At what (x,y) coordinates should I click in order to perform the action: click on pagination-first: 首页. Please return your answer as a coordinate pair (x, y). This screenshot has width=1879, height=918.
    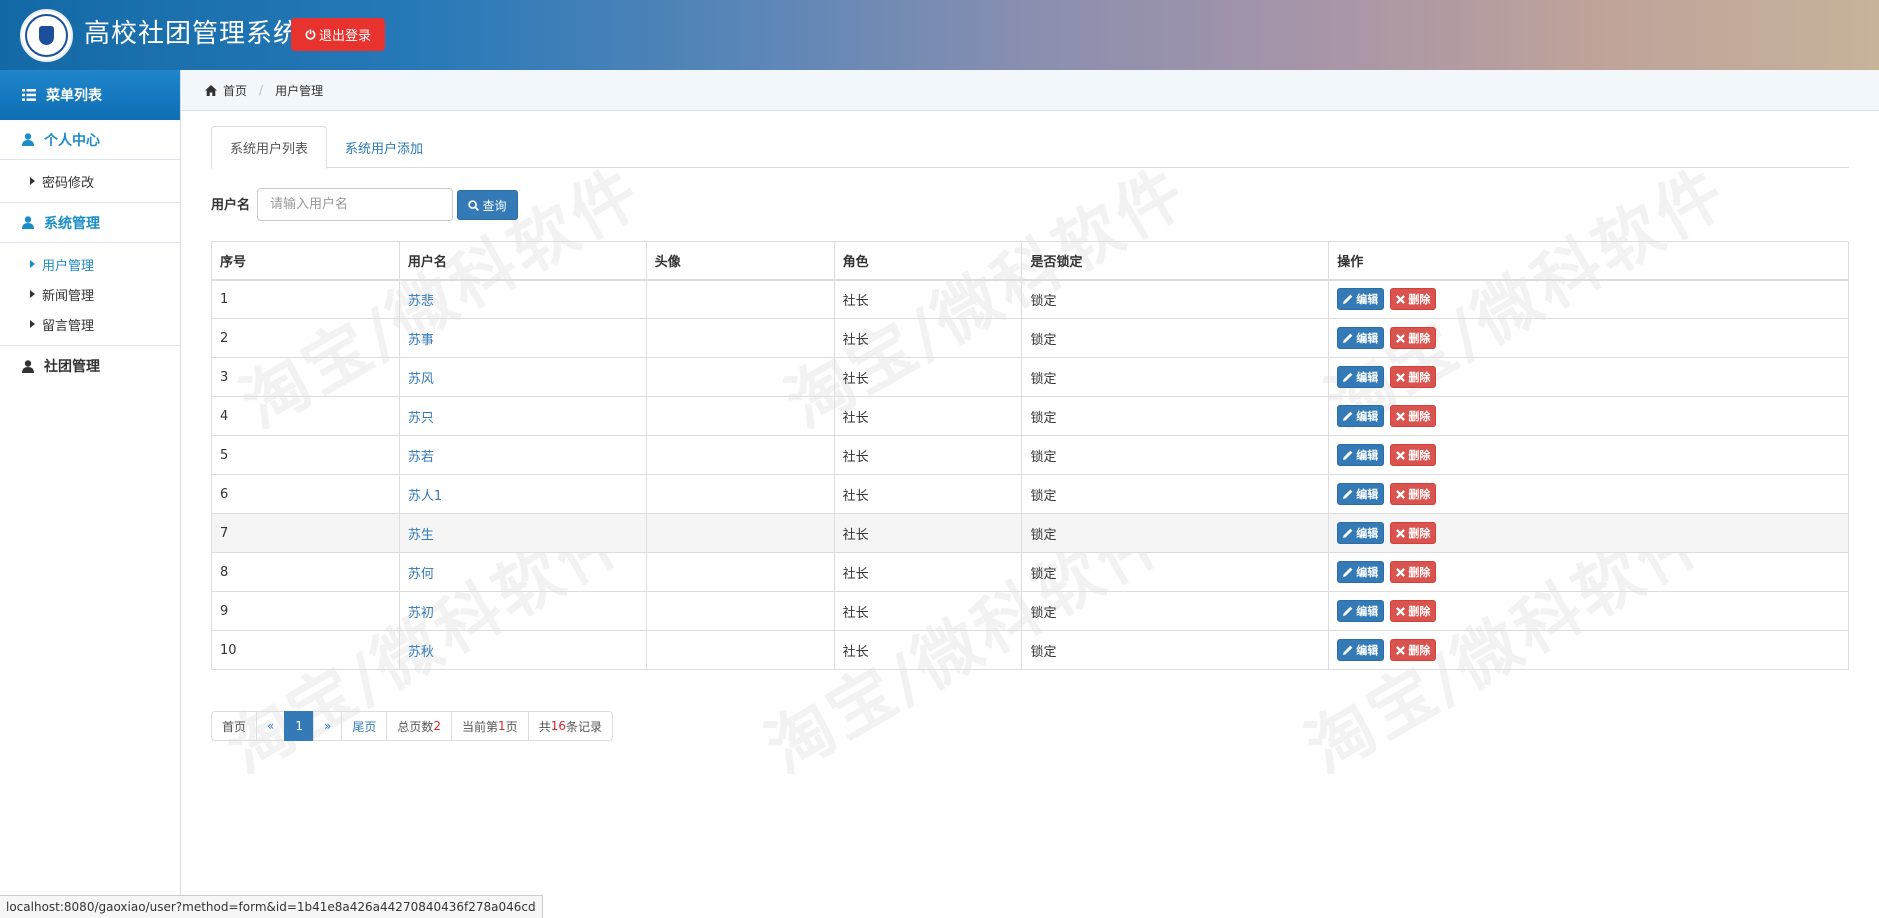
    Looking at the image, I should click on (234, 726).